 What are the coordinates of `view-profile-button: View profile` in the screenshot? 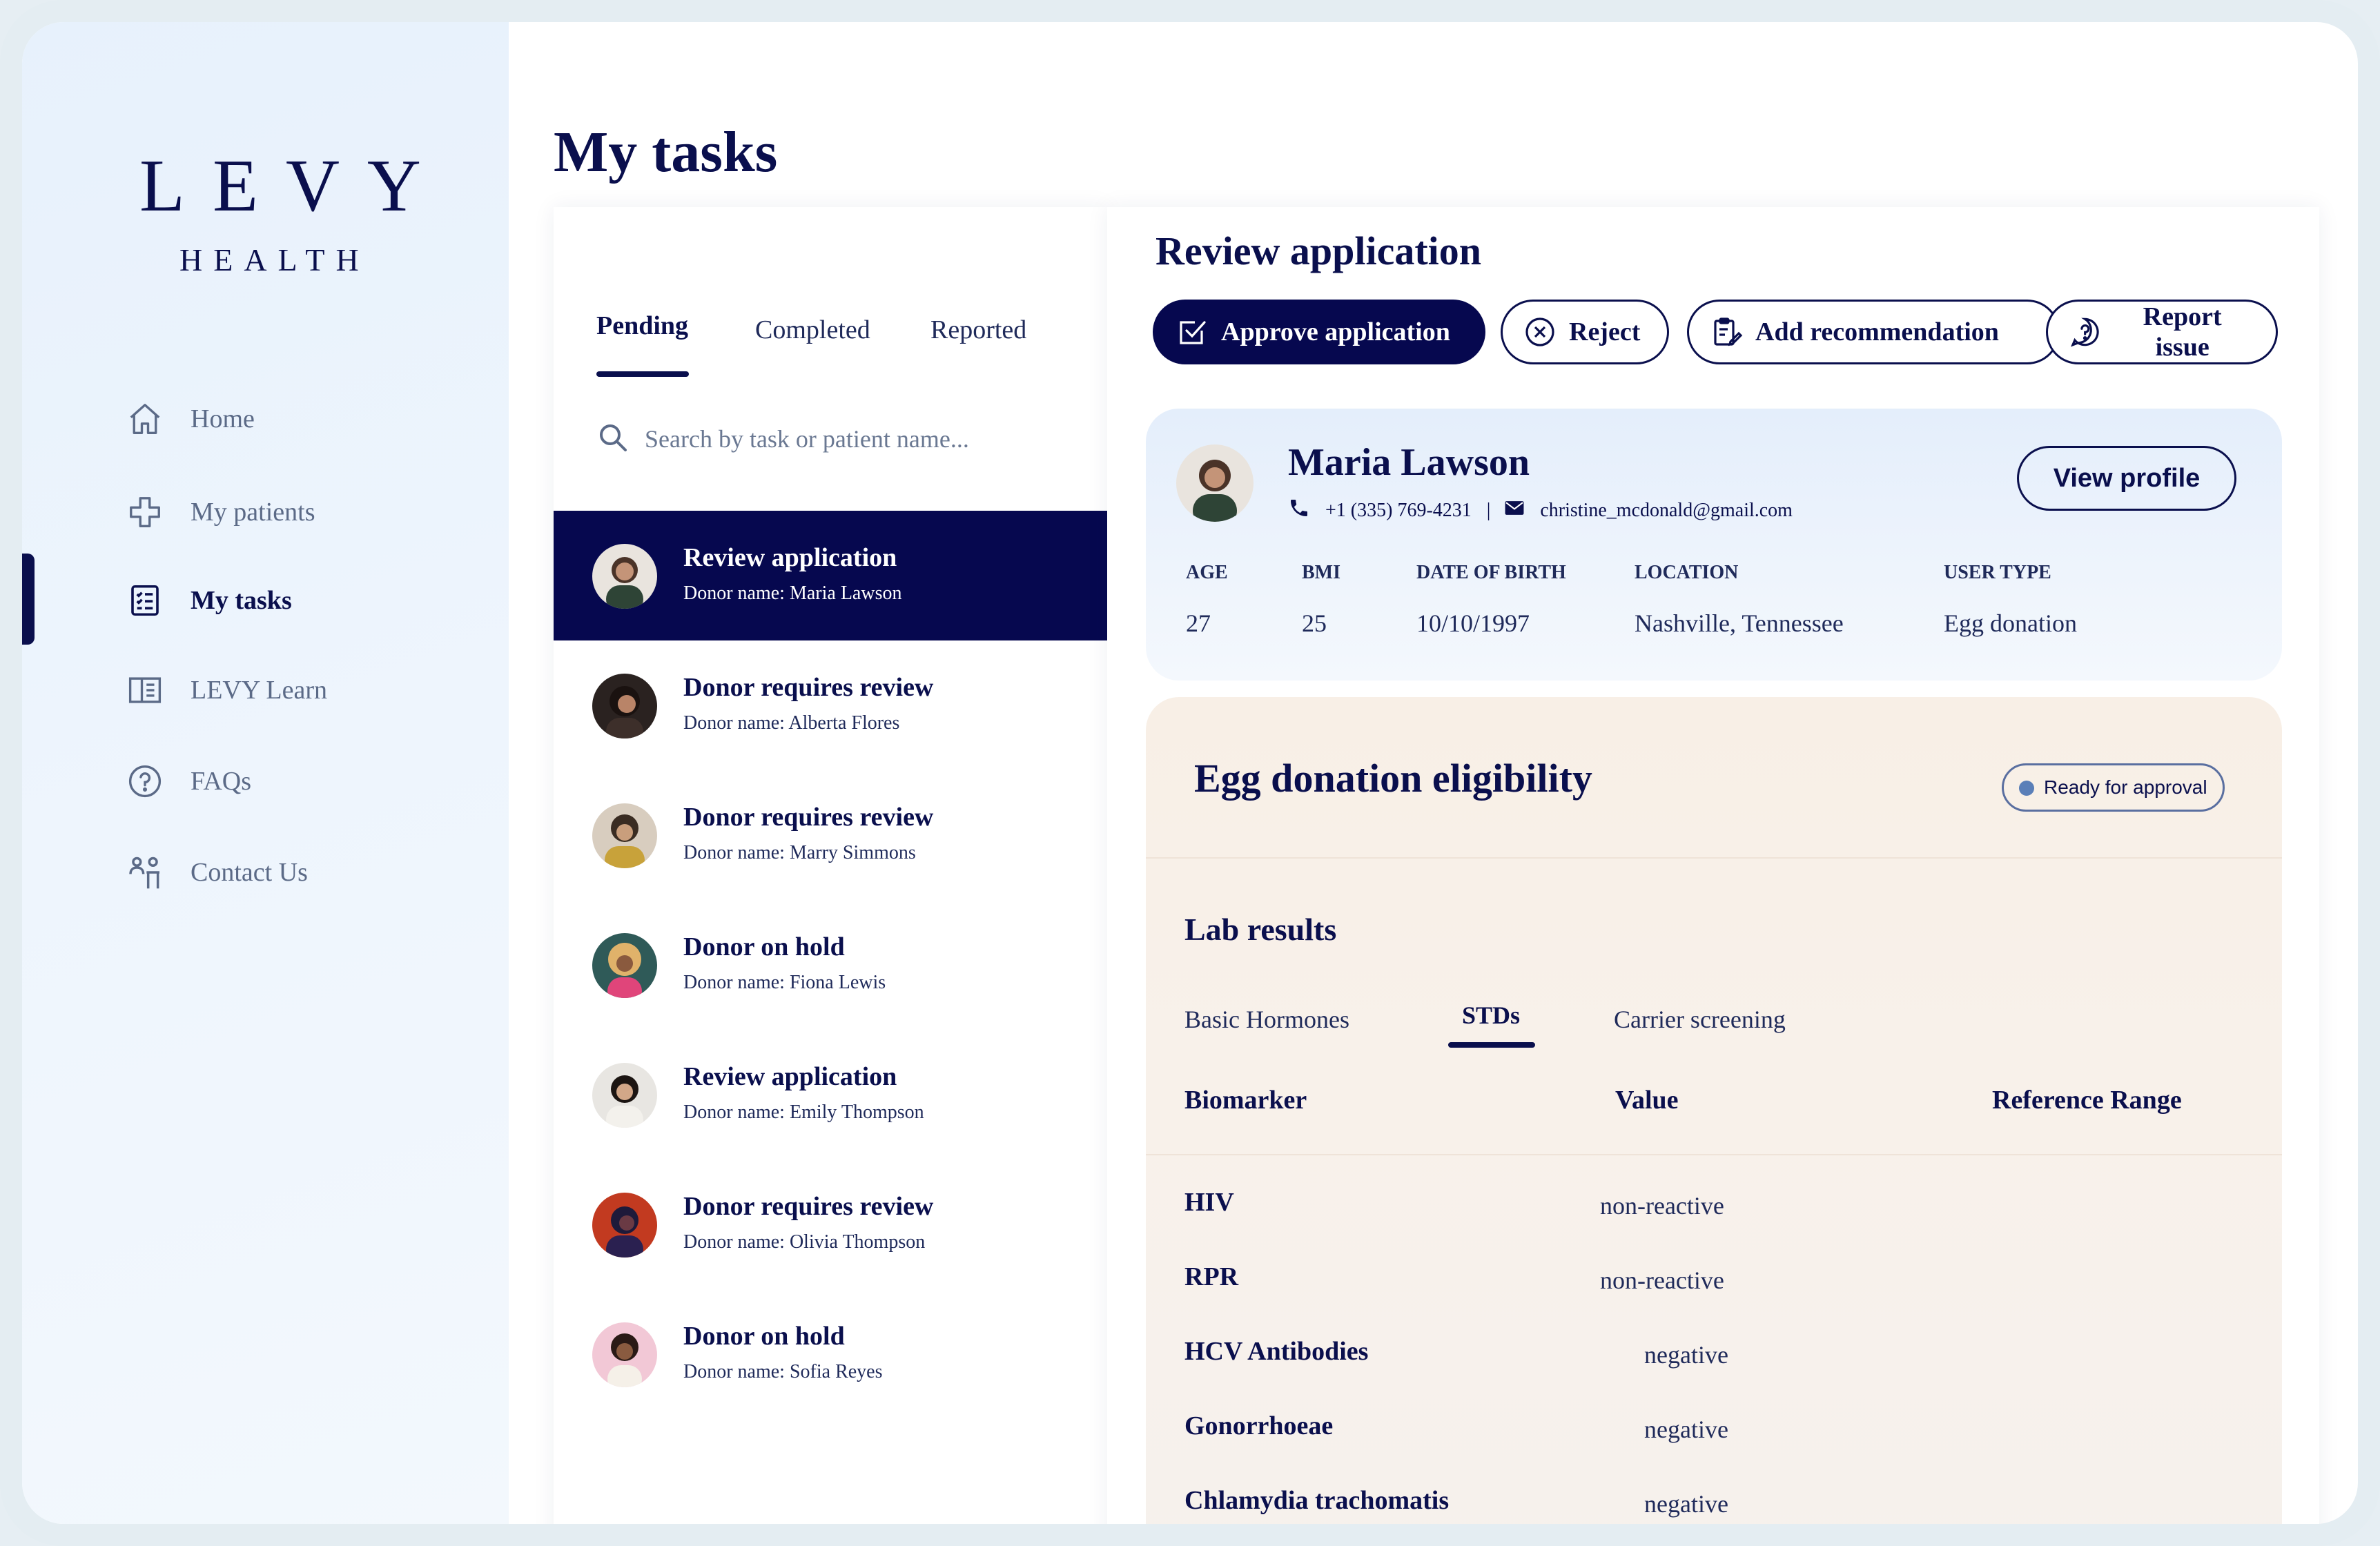 It's located at (2126, 478).